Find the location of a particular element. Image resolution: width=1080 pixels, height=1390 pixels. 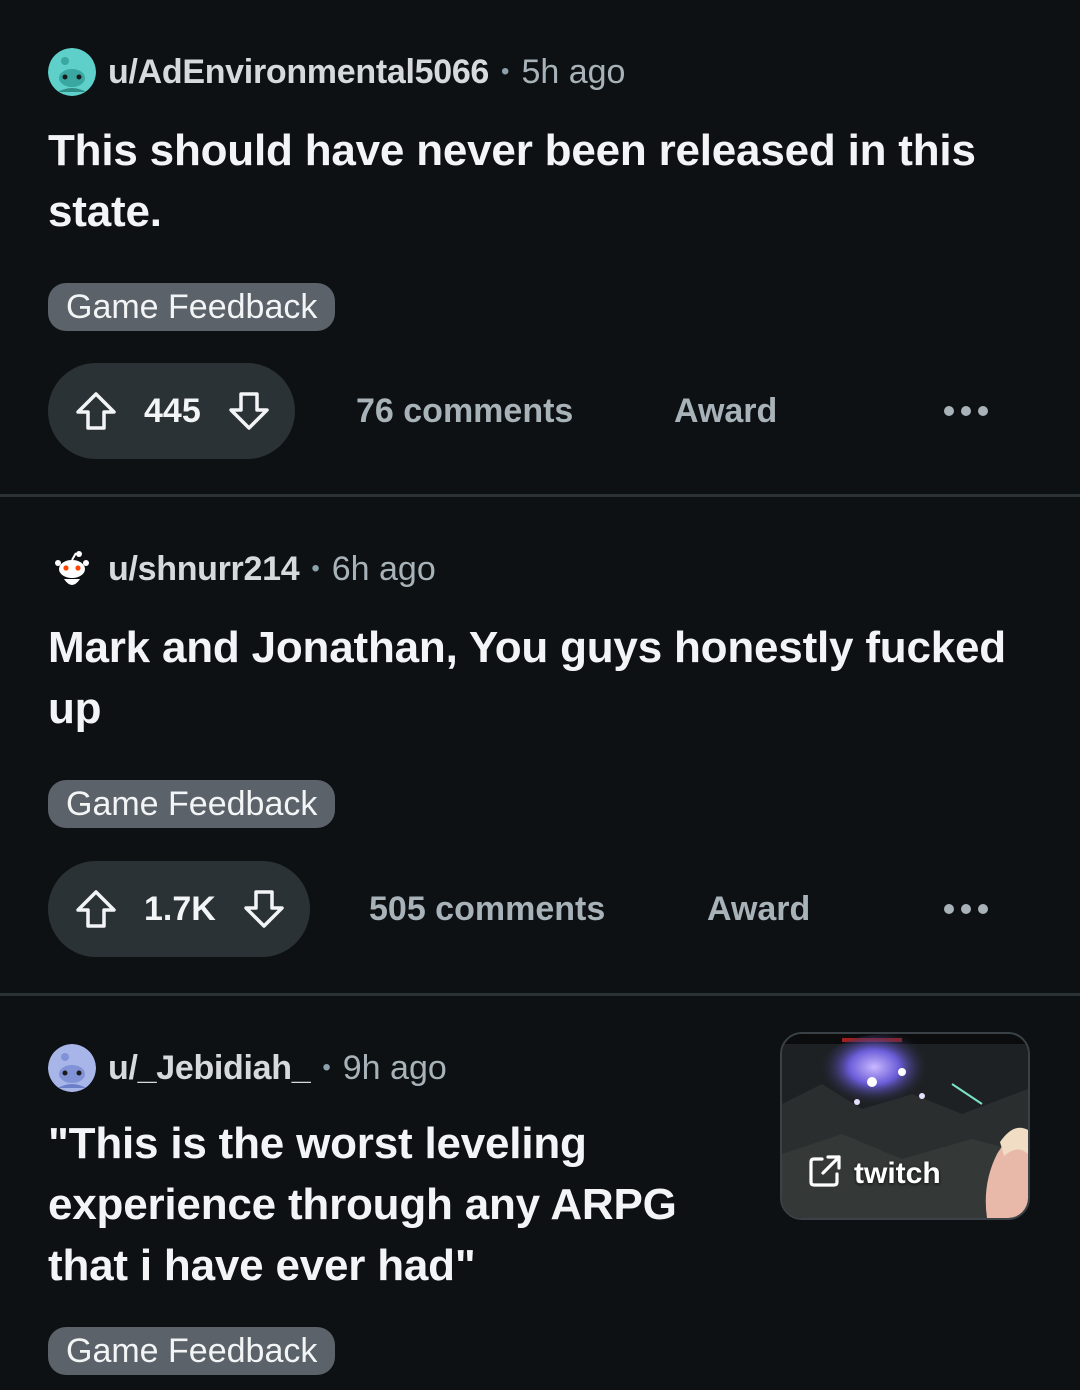

vote-count: 1.7K is located at coordinates (180, 908).